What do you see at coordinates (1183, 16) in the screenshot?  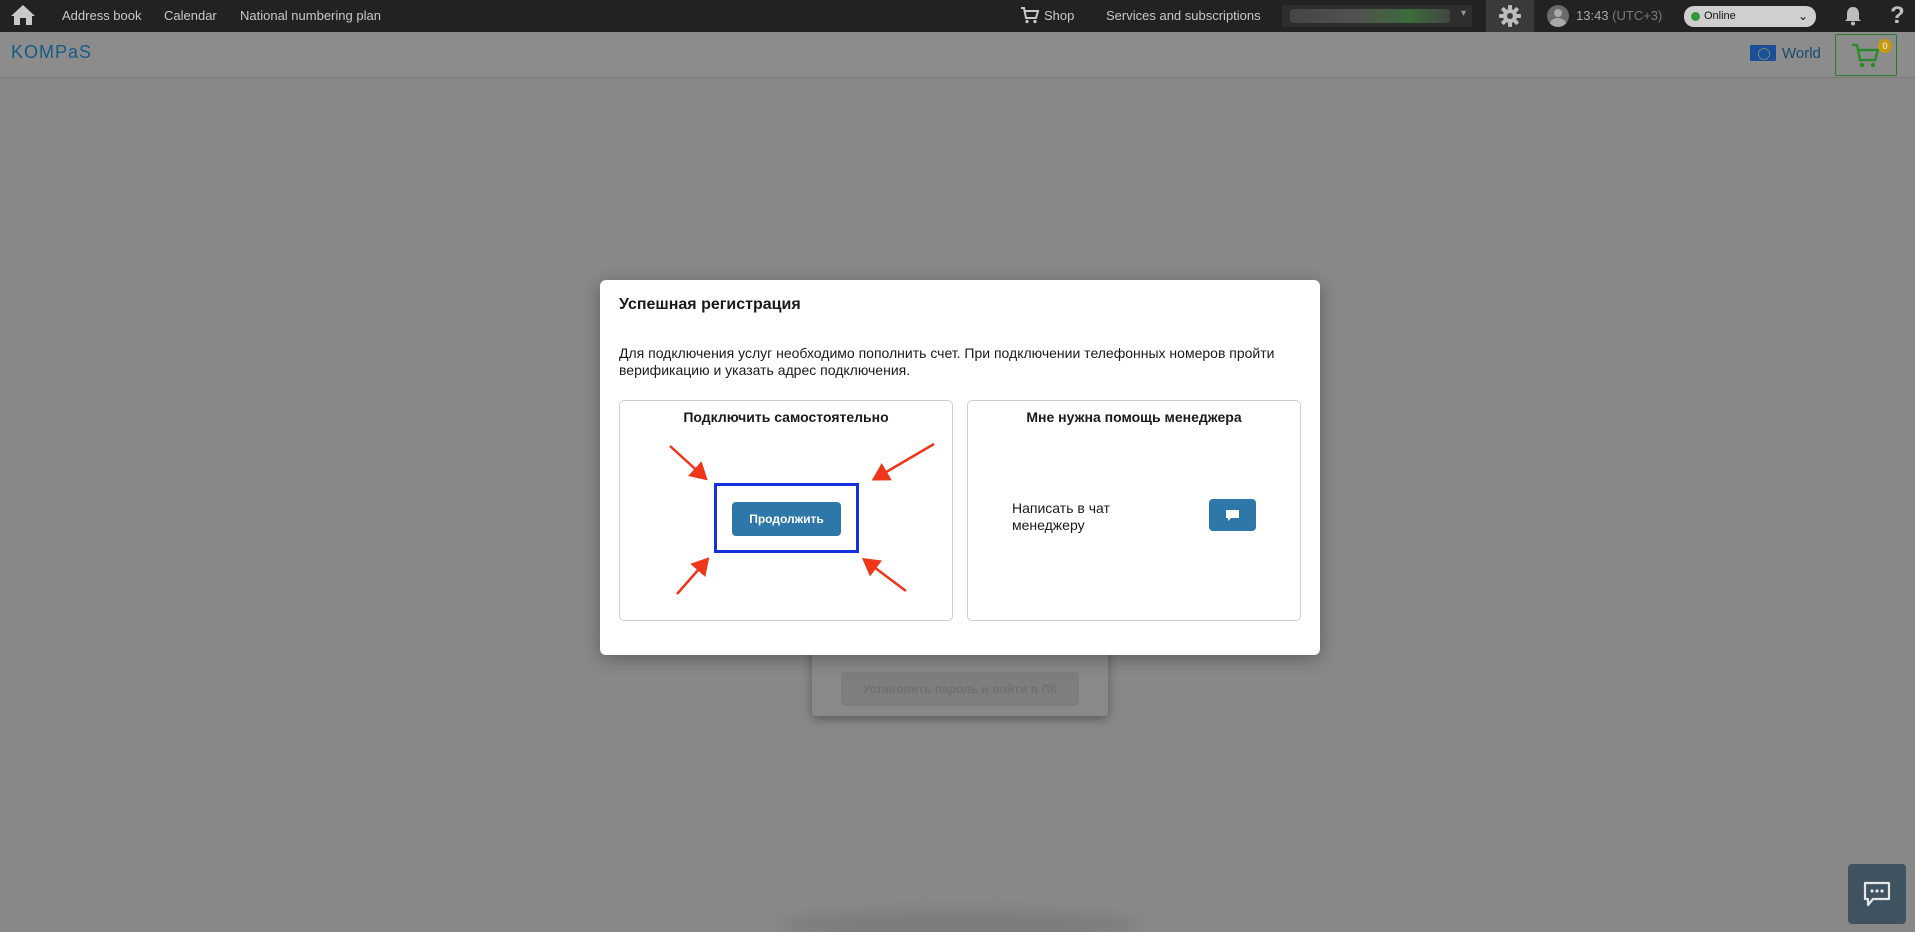 I see `nav-services: Services and subscriptions` at bounding box center [1183, 16].